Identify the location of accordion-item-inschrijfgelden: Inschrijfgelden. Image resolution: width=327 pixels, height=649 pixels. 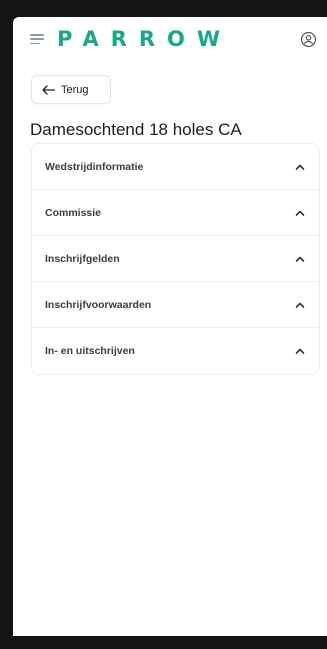
(175, 259).